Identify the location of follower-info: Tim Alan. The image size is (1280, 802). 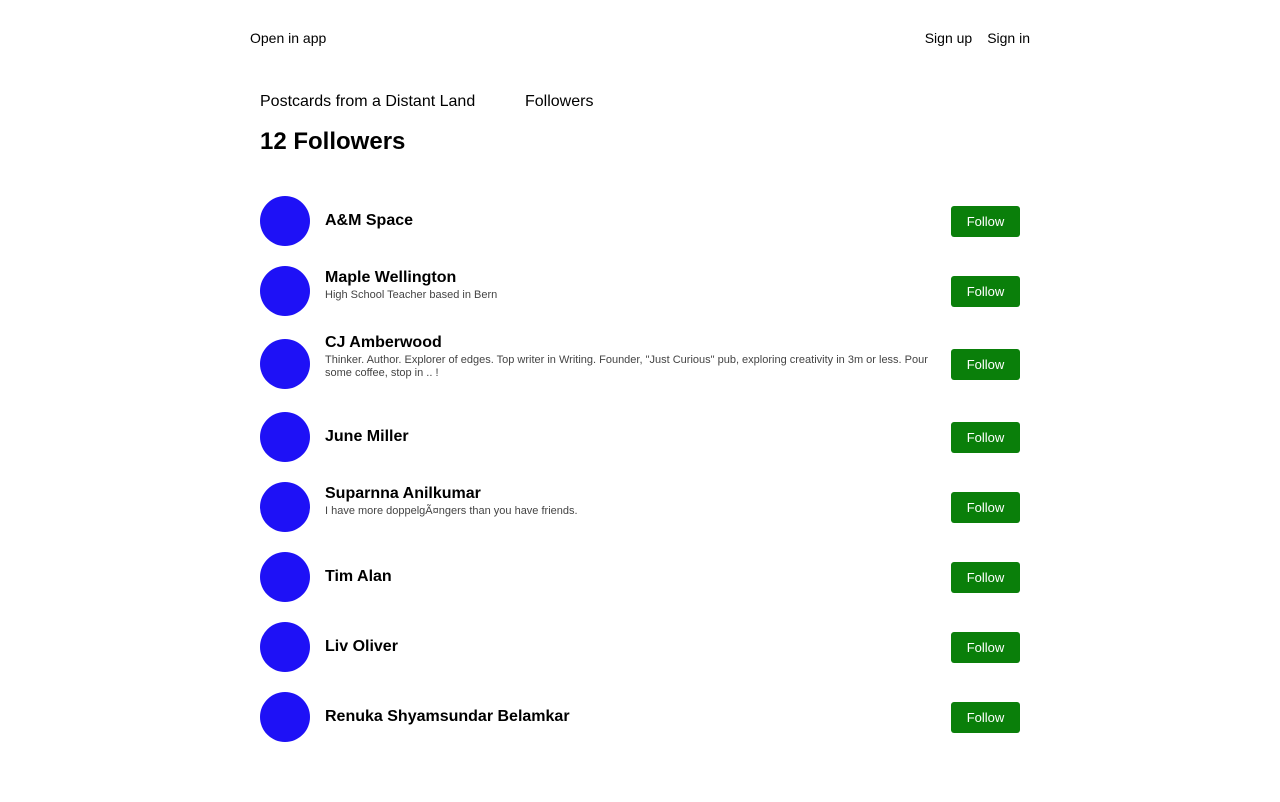
(630, 577).